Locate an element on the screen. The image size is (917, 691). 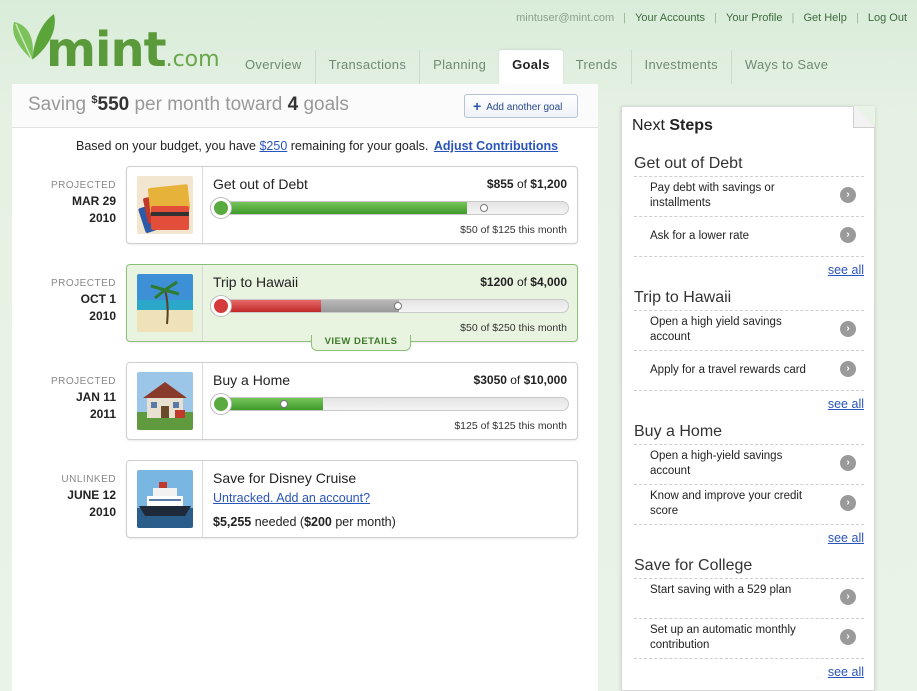
logo-text: mint is located at coordinates (106, 50).